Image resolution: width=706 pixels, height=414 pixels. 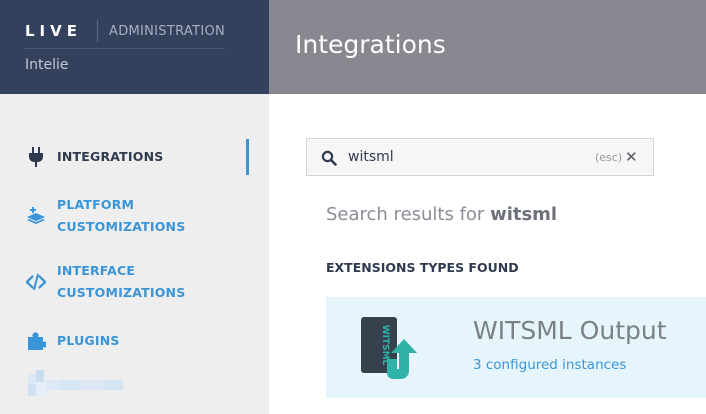 I want to click on sidebar-item-platform-customizations: PLATFORM CUSTOMIZATIONS, so click(x=105, y=216).